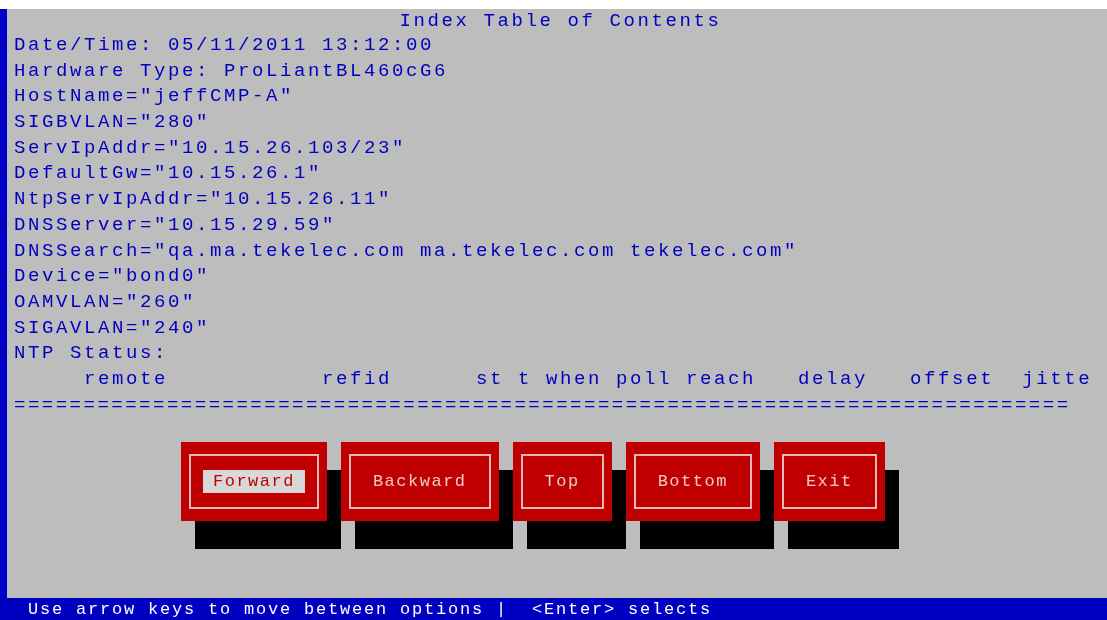  Describe the element at coordinates (106, 302) in the screenshot. I see `info-line: OAMVLAN="260"` at that location.